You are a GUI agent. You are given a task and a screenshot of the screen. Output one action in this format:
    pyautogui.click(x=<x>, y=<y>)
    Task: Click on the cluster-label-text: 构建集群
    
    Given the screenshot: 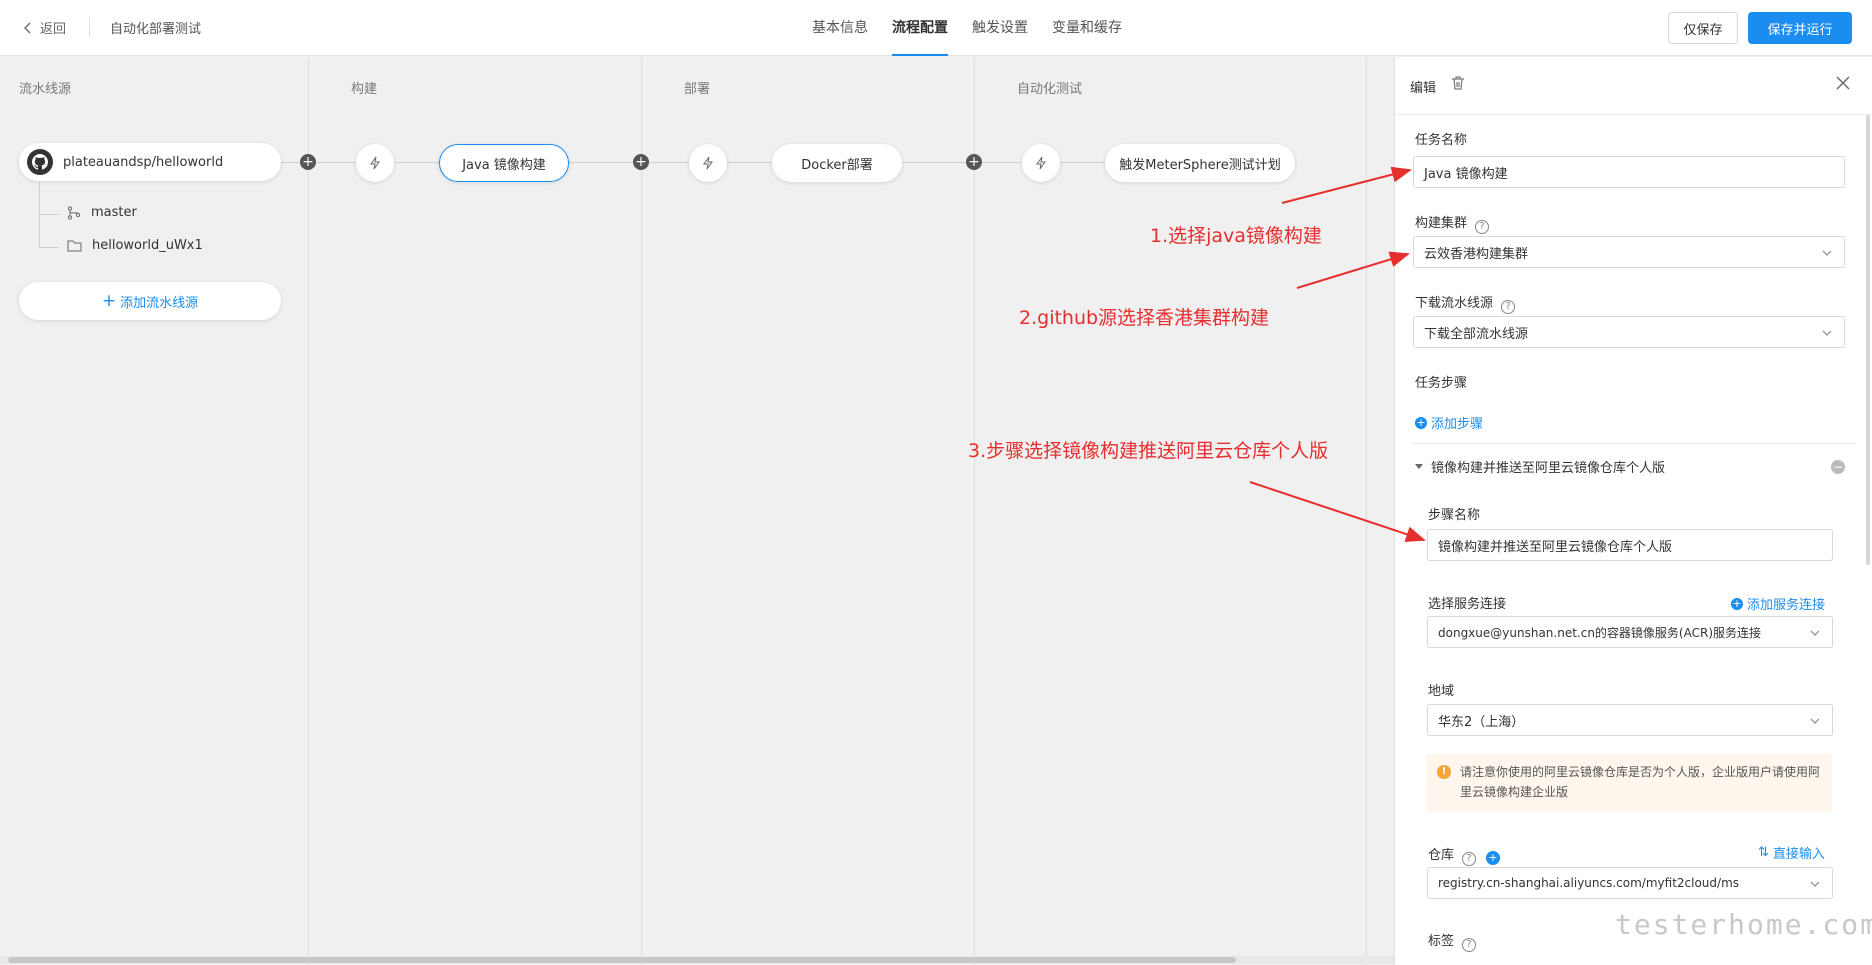 What is the action you would take?
    pyautogui.click(x=1441, y=223)
    